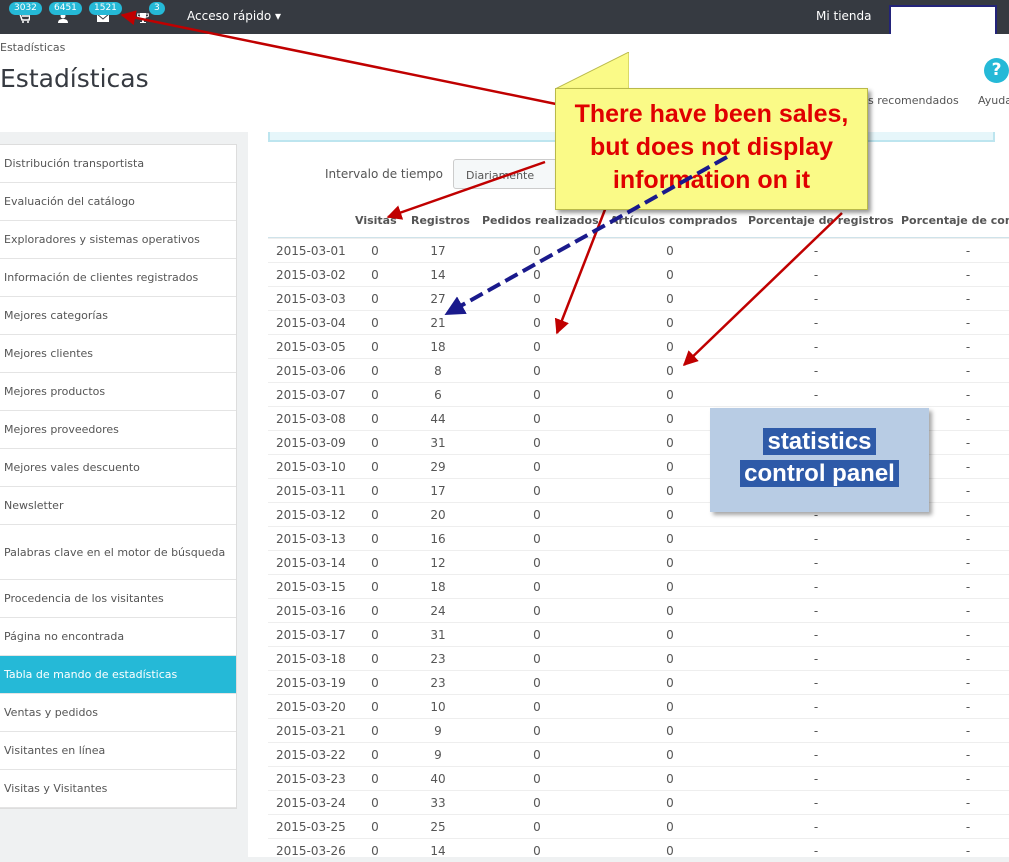 The width and height of the screenshot is (1009, 862). Describe the element at coordinates (819, 441) in the screenshot. I see `info-note-line: statistics` at that location.